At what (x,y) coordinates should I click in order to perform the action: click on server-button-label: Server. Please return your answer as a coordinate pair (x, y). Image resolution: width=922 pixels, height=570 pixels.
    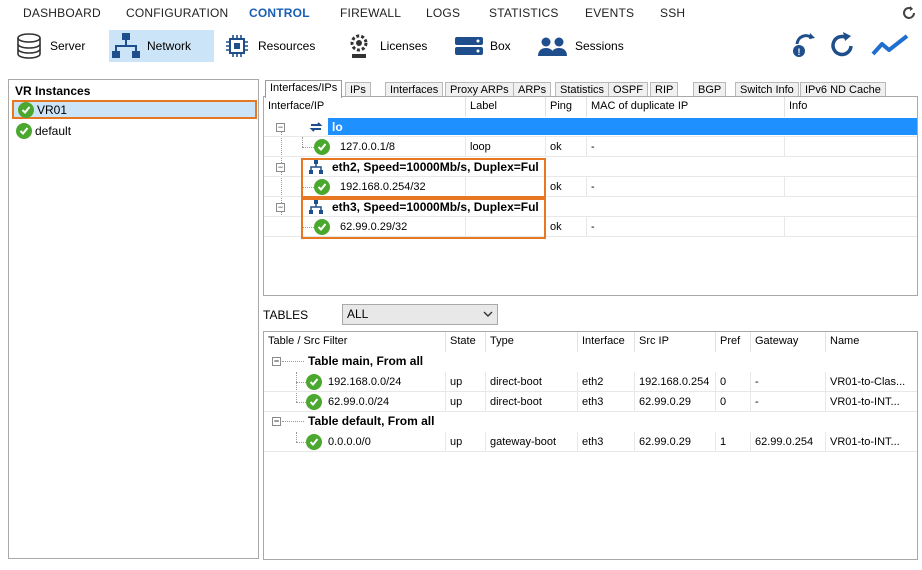
    Looking at the image, I should click on (68, 46).